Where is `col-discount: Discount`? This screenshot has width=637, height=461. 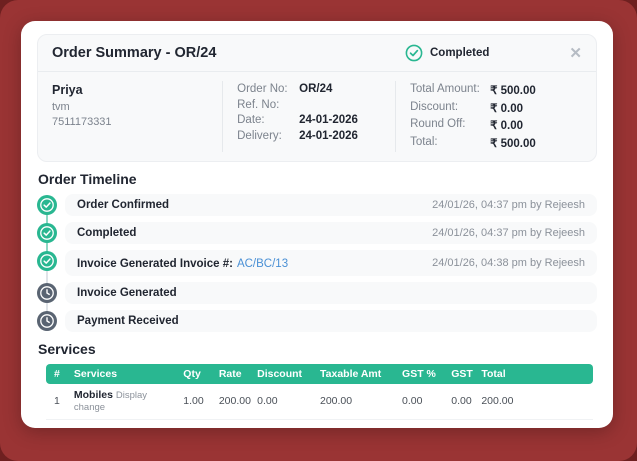
col-discount: Discount is located at coordinates (282, 373).